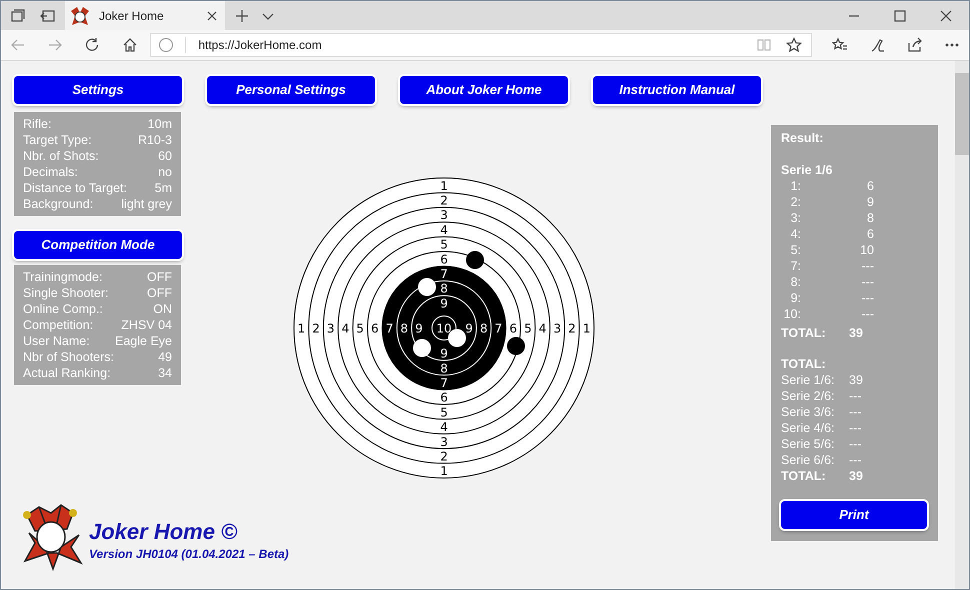  What do you see at coordinates (75, 188) in the screenshot?
I see `setting-label: Distance to Target:` at bounding box center [75, 188].